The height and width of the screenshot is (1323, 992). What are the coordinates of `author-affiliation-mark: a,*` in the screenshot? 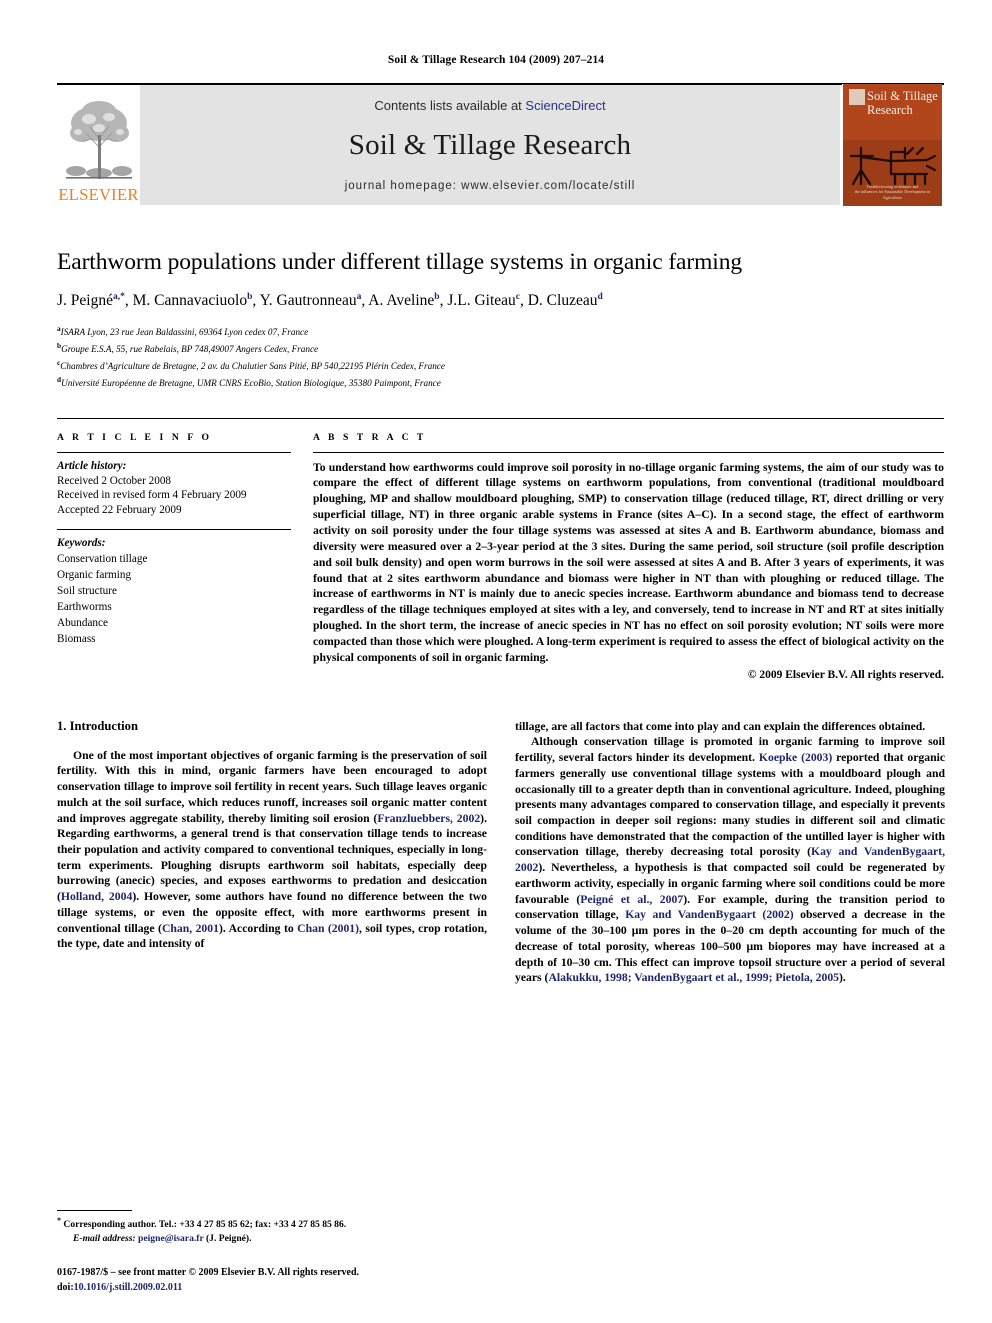 It's located at (118, 297).